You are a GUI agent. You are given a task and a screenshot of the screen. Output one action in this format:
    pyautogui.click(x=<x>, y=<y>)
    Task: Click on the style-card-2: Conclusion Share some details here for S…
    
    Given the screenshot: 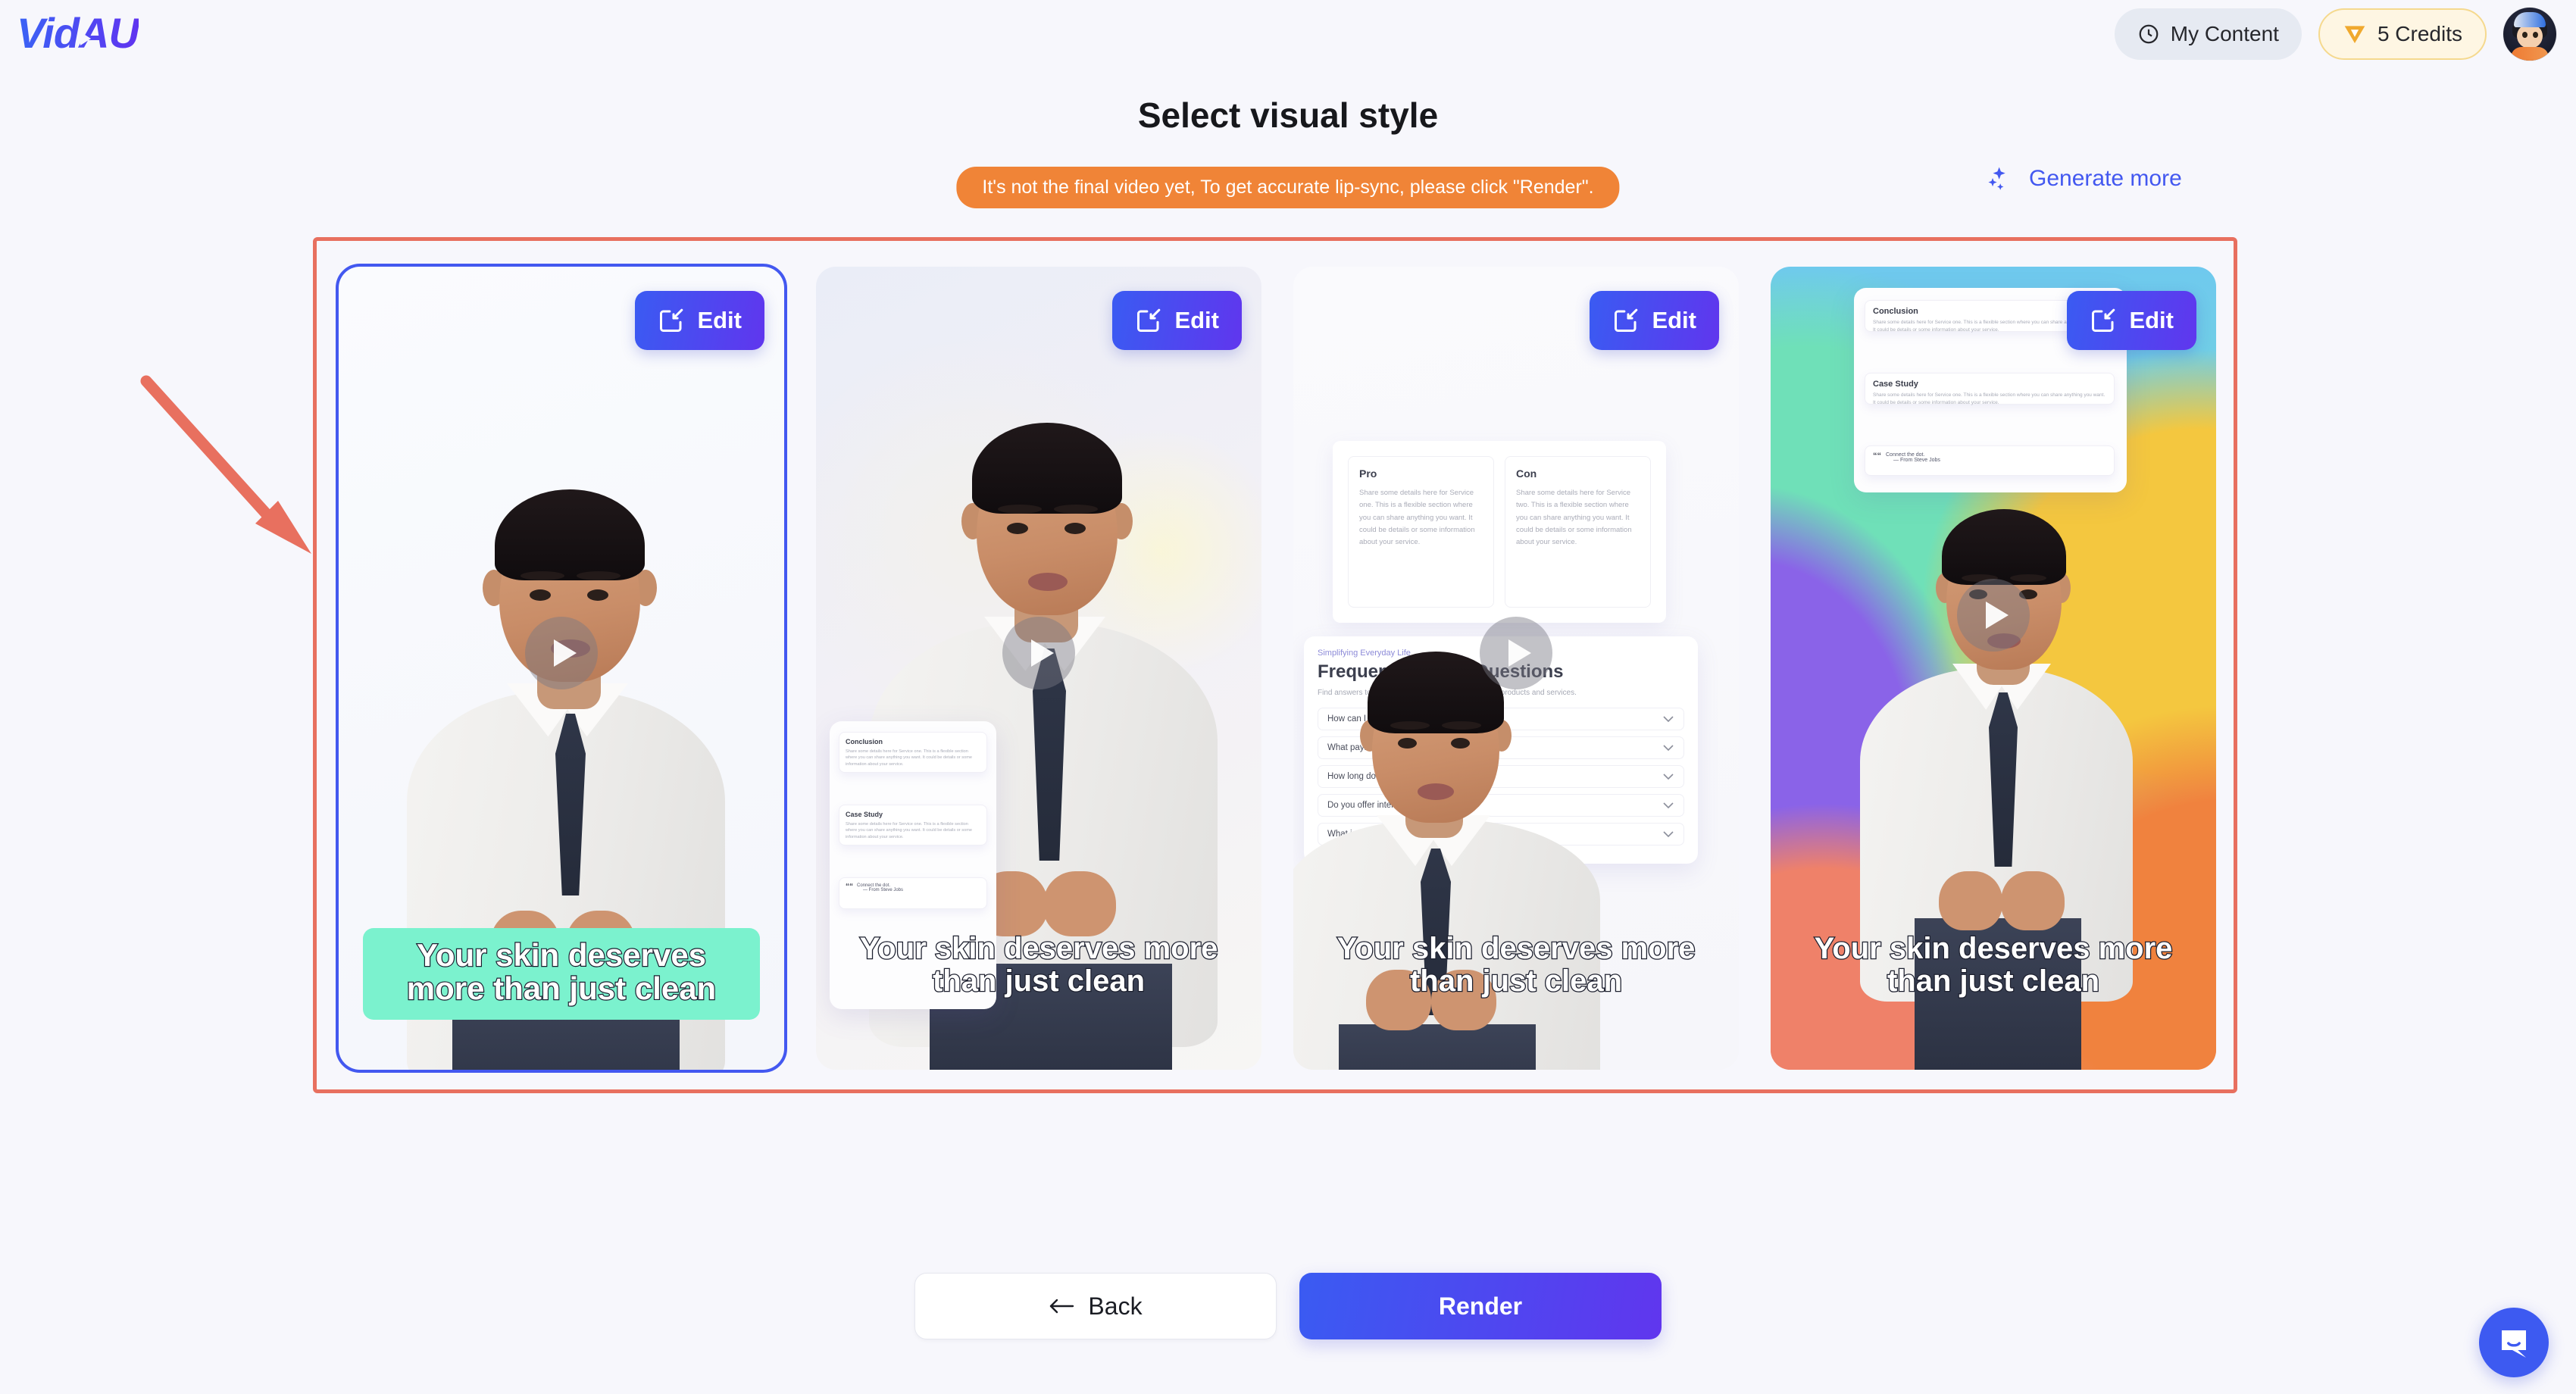 What is the action you would take?
    pyautogui.click(x=1038, y=668)
    